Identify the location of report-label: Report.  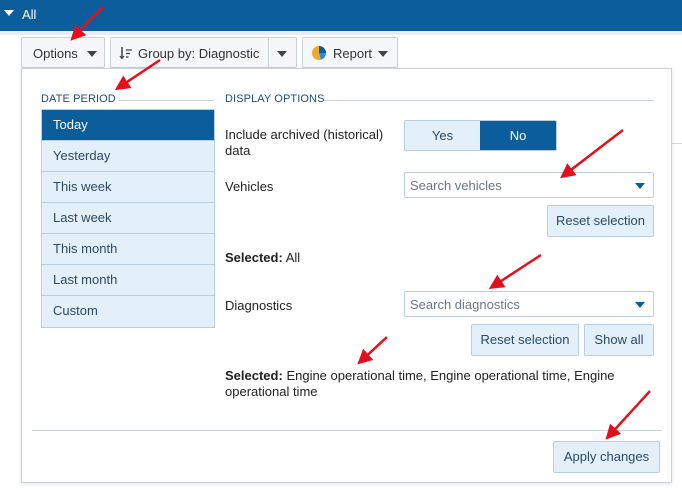
(353, 53).